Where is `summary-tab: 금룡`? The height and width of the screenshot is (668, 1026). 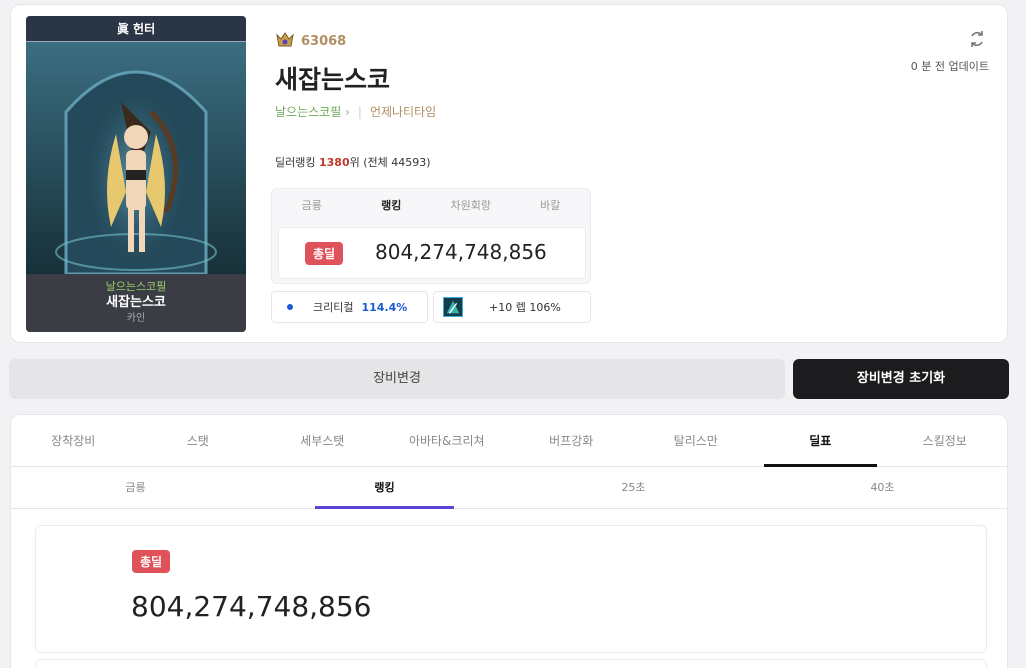 summary-tab: 금룡 is located at coordinates (312, 206).